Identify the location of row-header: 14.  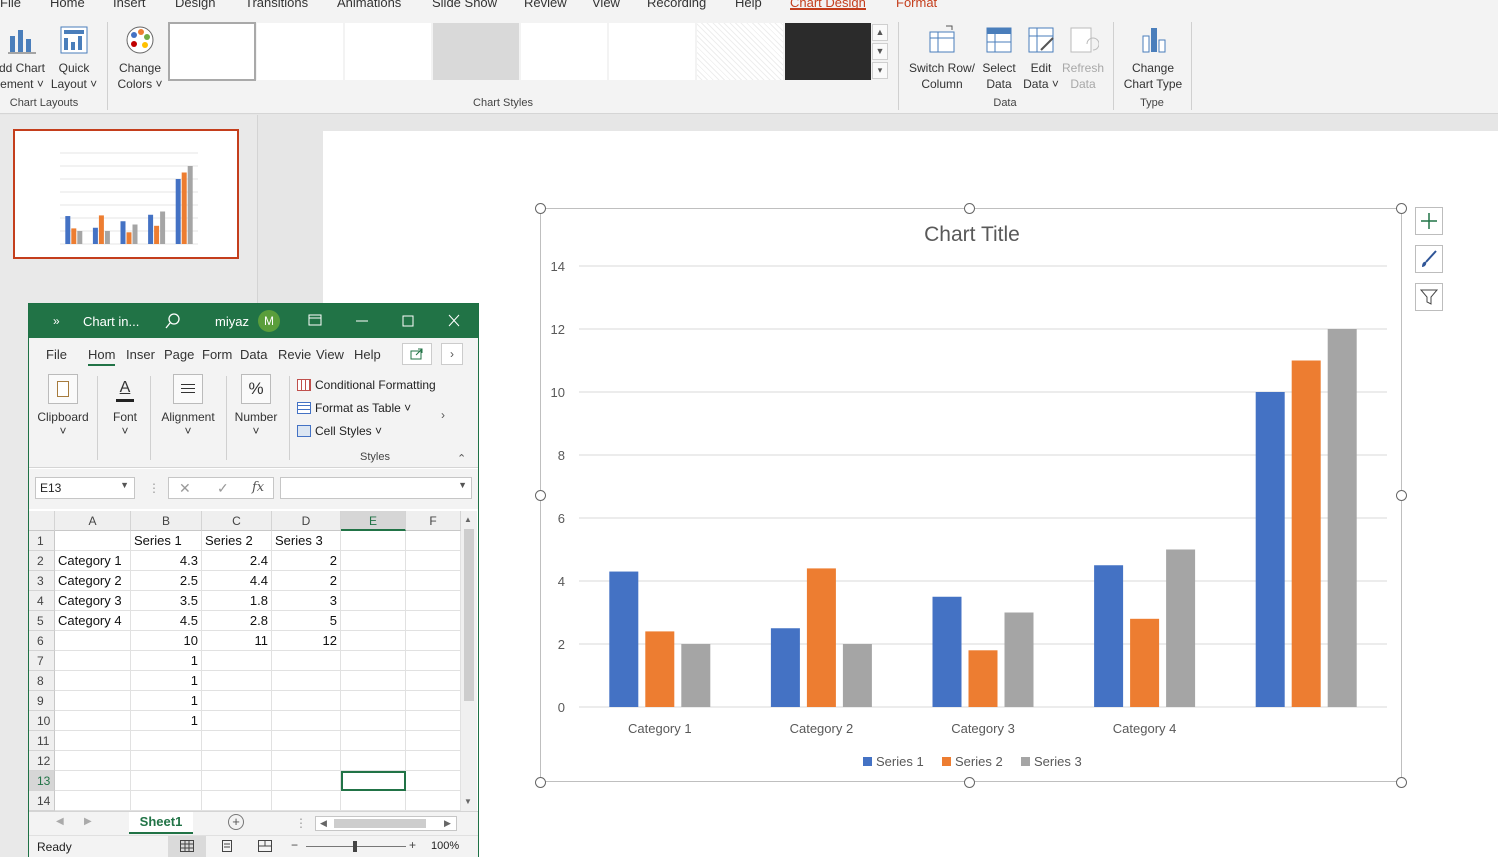
(42, 801).